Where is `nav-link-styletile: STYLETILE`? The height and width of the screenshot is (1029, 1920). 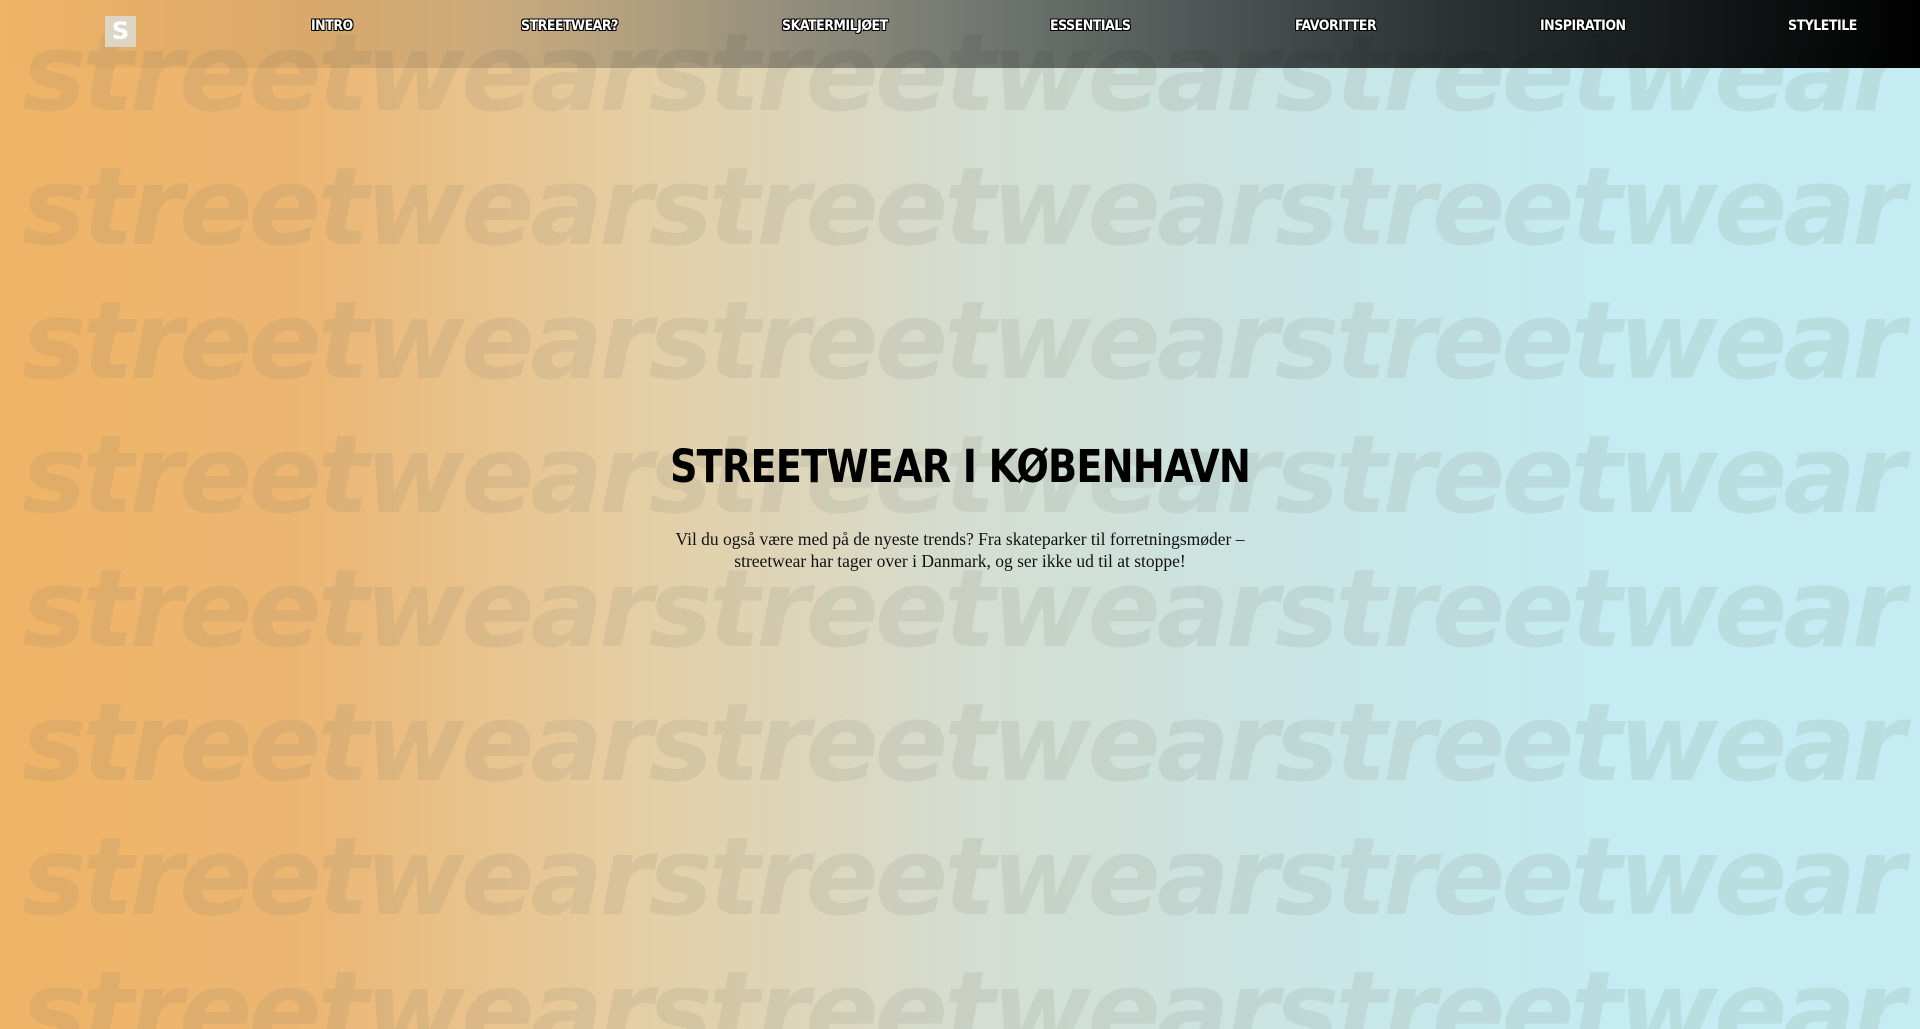 nav-link-styletile: STYLETILE is located at coordinates (1822, 26).